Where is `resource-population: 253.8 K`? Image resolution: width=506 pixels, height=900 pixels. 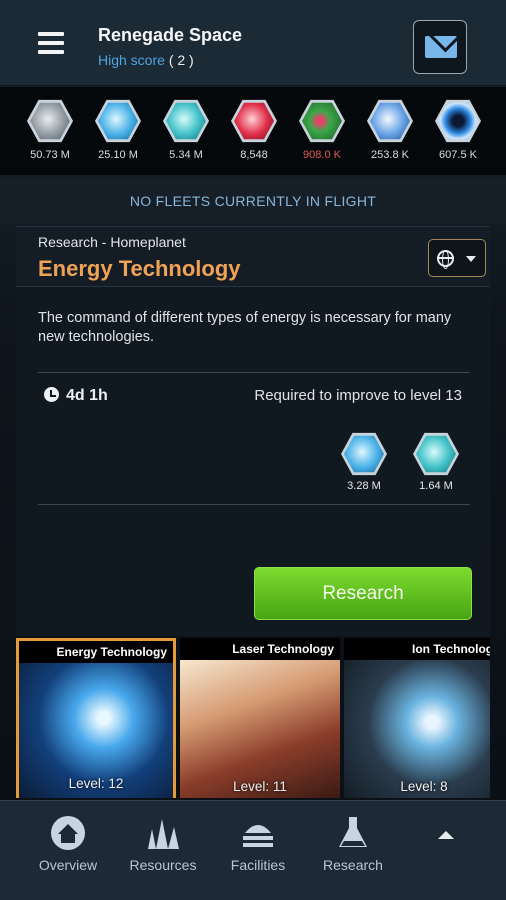 resource-population: 253.8 K is located at coordinates (390, 130).